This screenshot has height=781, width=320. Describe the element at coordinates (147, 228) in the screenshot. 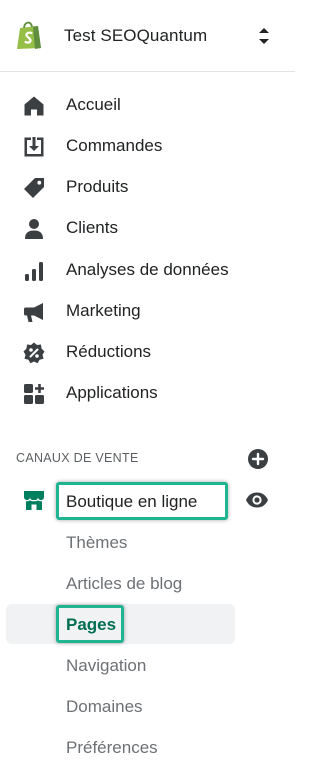

I see `nav-item-clients: Clients` at that location.